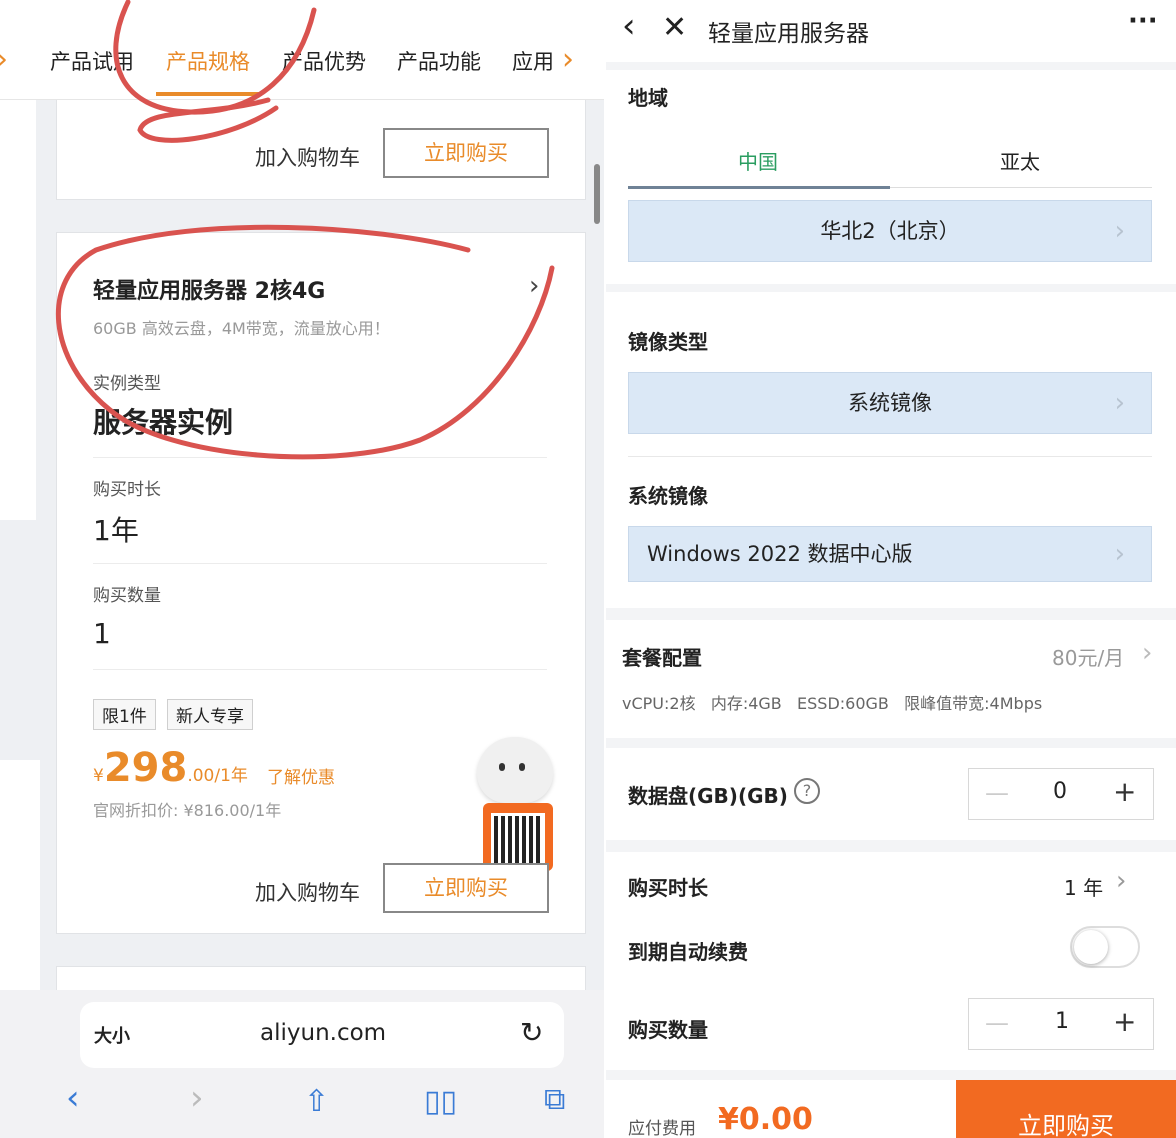 This screenshot has width=1176, height=1138. I want to click on quantity-stepper: — 1 +, so click(1061, 1024).